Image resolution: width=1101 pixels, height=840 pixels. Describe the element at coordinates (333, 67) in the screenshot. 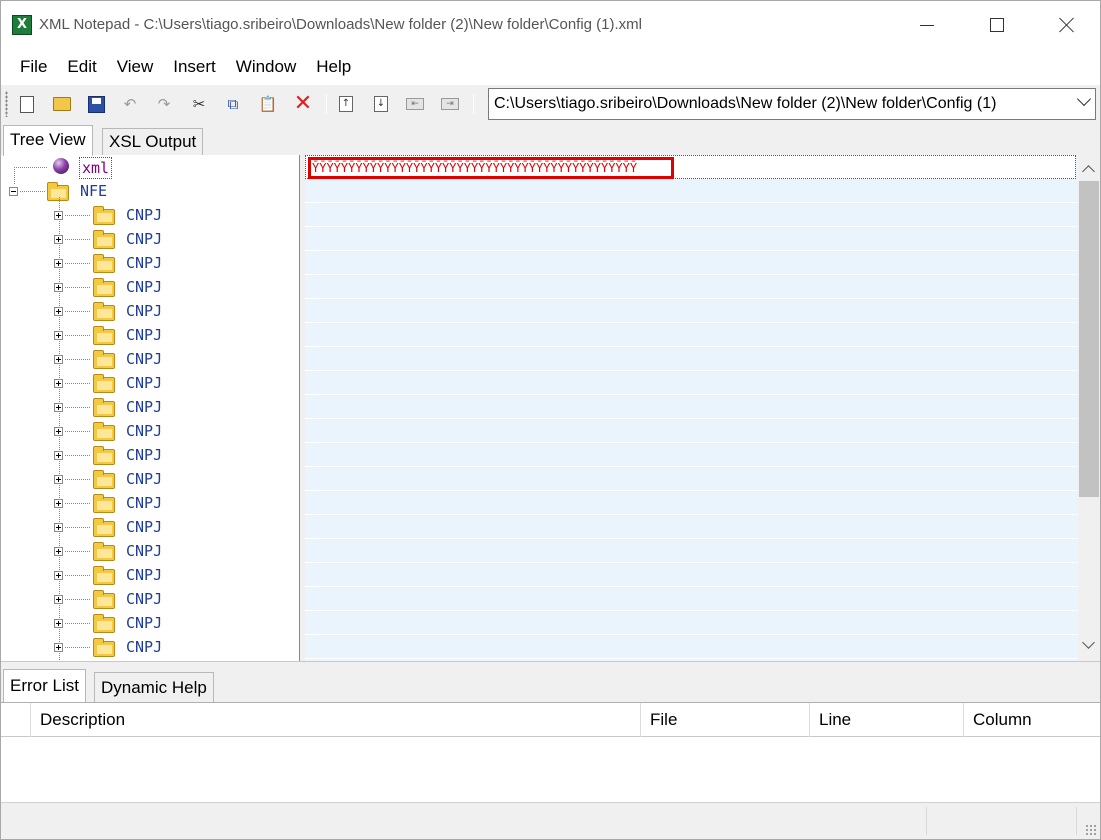

I see `menu-help: Help` at that location.